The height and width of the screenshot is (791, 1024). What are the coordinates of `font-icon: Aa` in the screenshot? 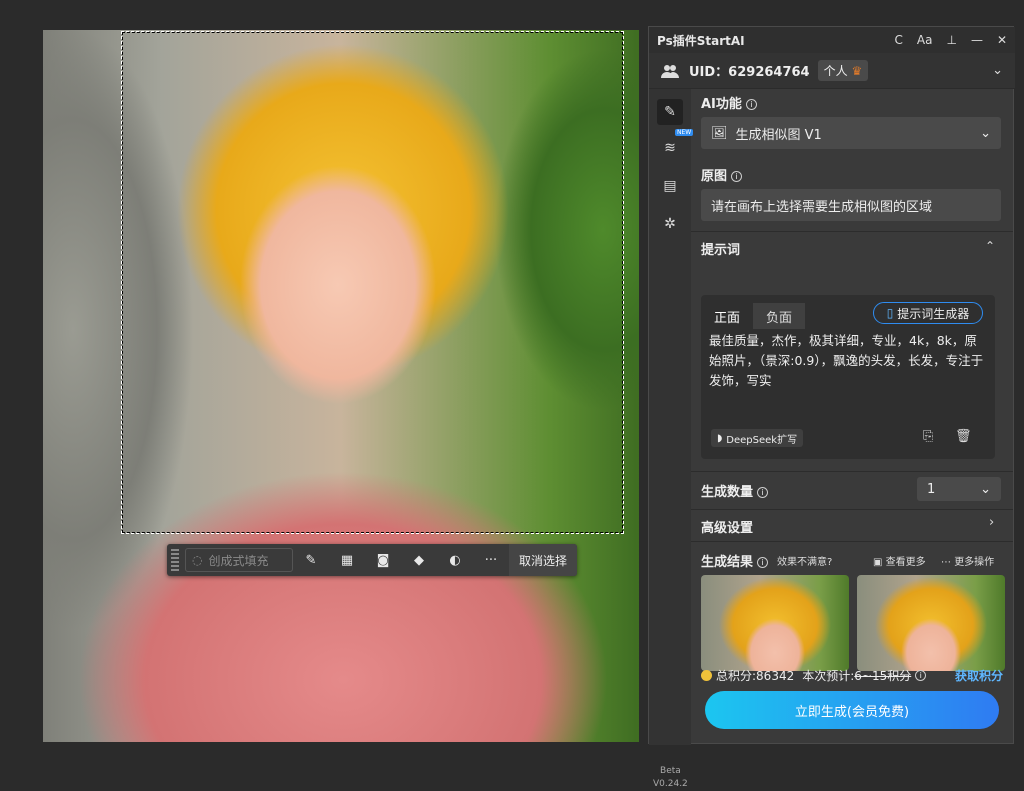 It's located at (925, 40).